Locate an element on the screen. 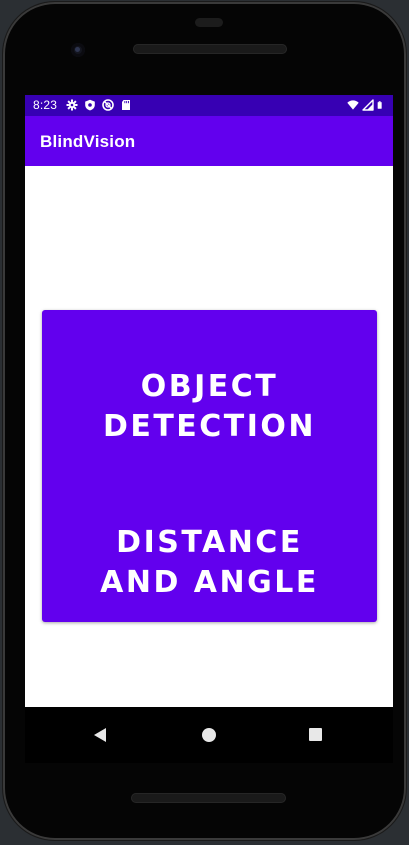  do-not-disturb-icon is located at coordinates (108, 105).